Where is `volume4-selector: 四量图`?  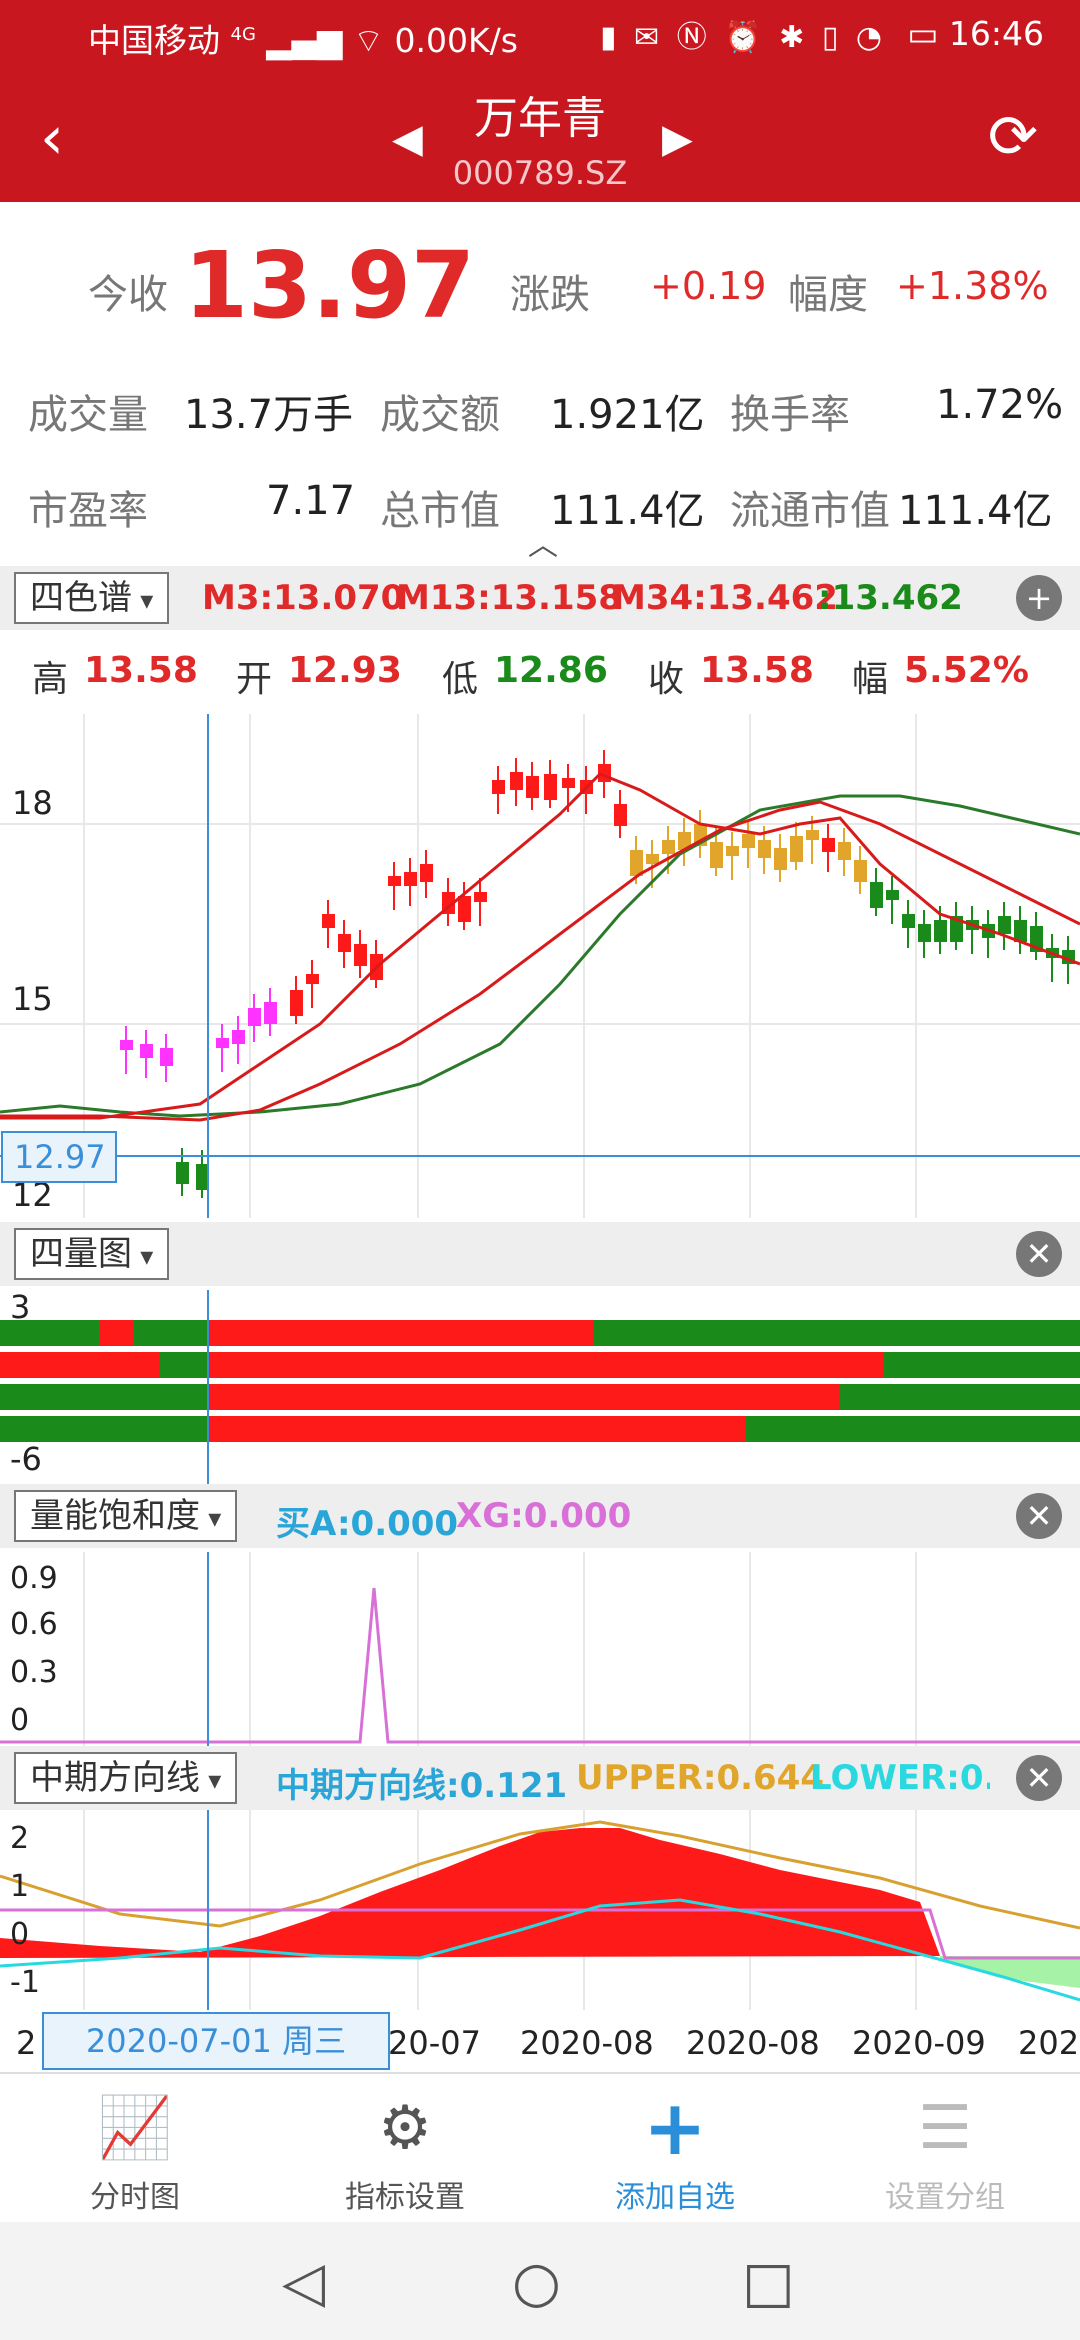
volume4-selector: 四量图 is located at coordinates (92, 1254).